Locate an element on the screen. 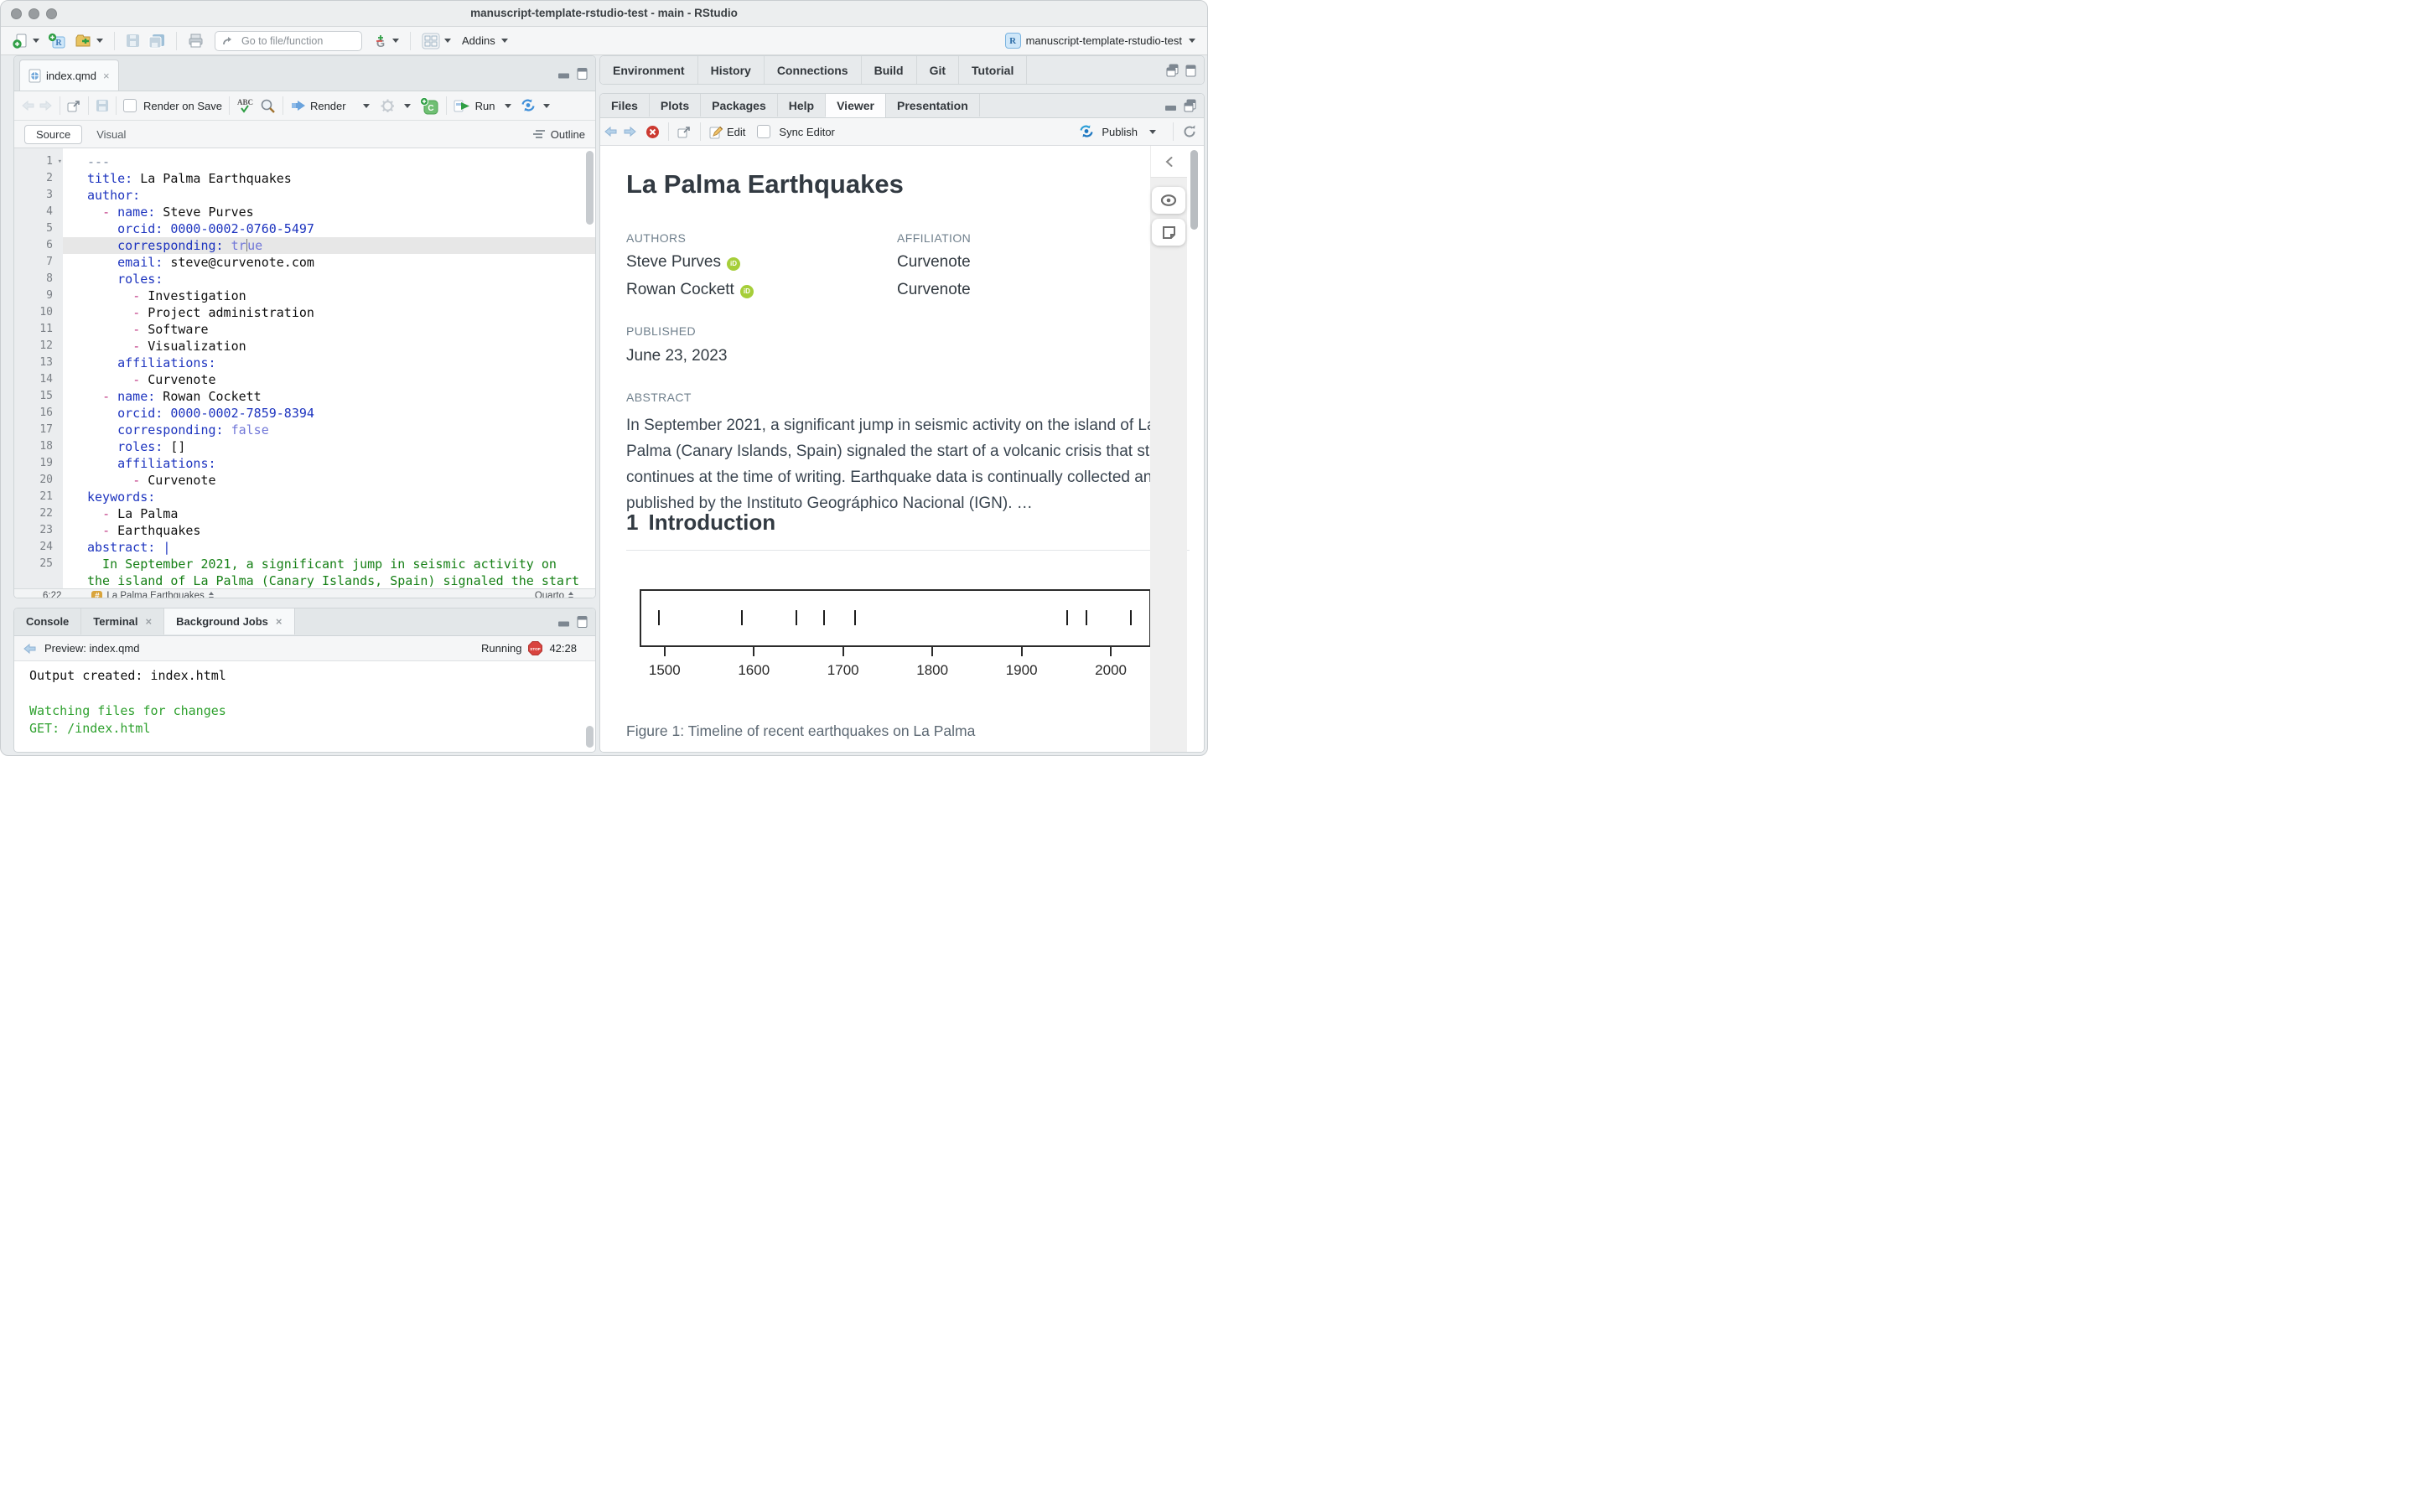 The height and width of the screenshot is (1512, 2416). console-tab-console: Console is located at coordinates (48, 621).